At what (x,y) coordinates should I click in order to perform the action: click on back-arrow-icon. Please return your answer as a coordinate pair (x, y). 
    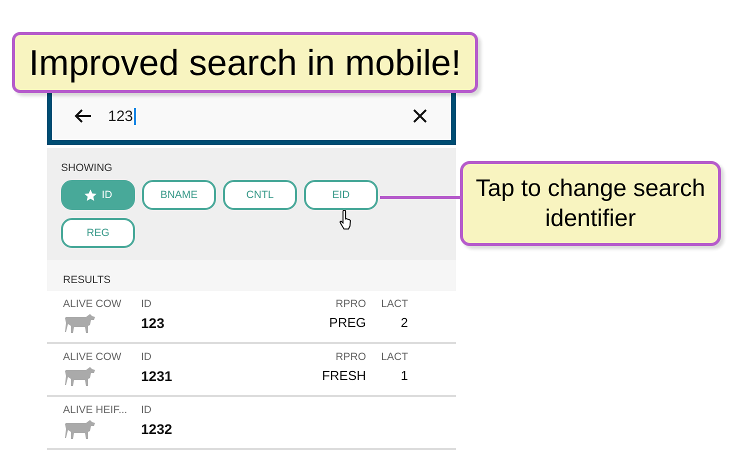
    Looking at the image, I should click on (83, 116).